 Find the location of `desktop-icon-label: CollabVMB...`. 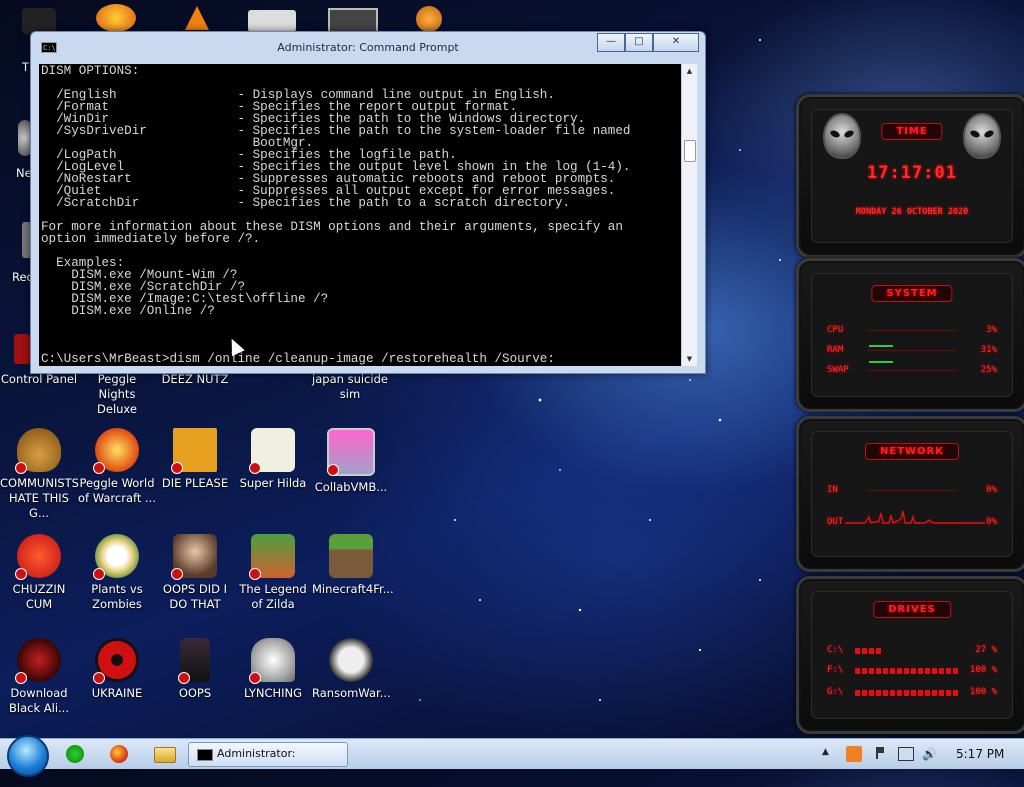

desktop-icon-label: CollabVMB... is located at coordinates (351, 487).